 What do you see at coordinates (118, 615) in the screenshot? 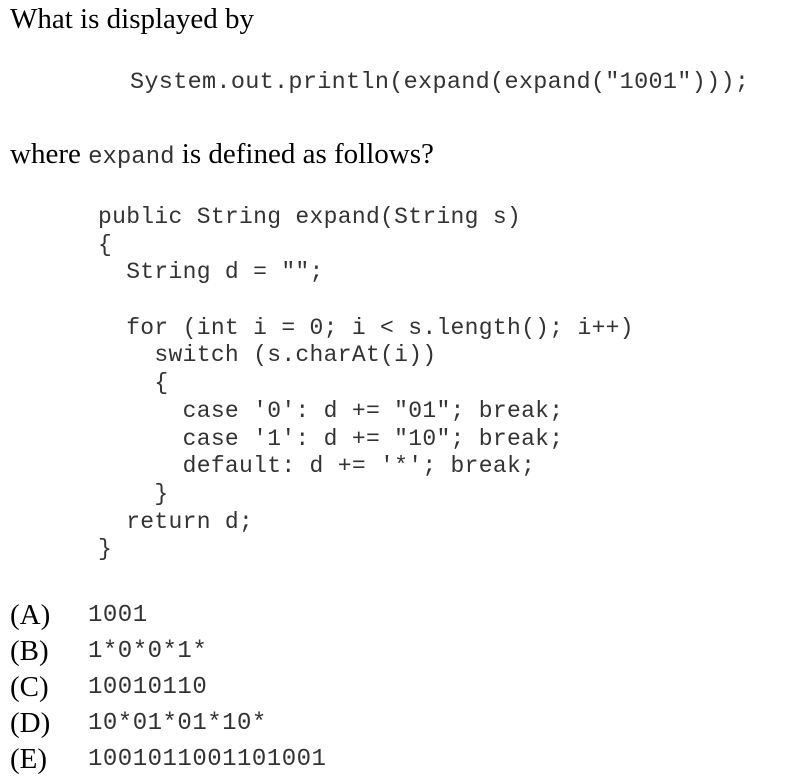
I see `choice-value: 1001` at bounding box center [118, 615].